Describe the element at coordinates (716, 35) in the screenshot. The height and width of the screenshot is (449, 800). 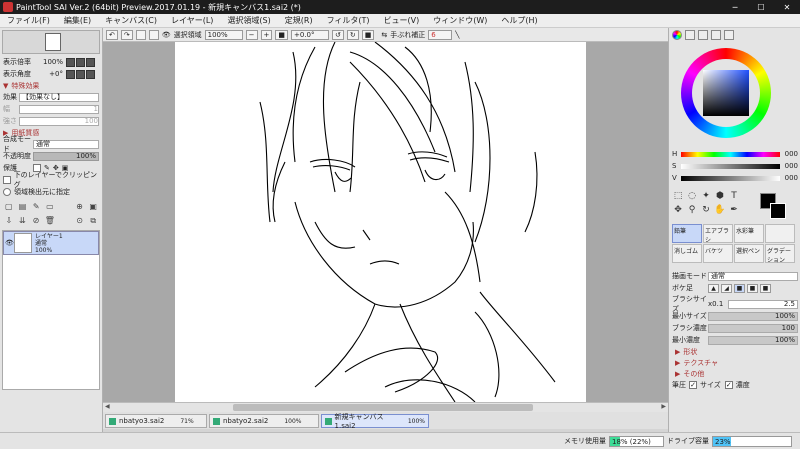
I see `swatches-tab` at that location.